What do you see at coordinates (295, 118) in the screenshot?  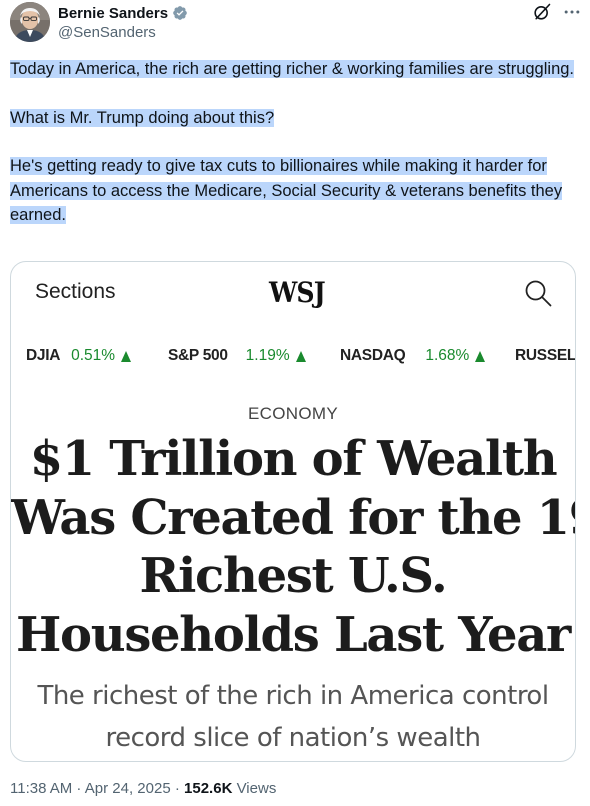 I see `tweet-paragraph-2: What is Mr. Trump doing about this?` at bounding box center [295, 118].